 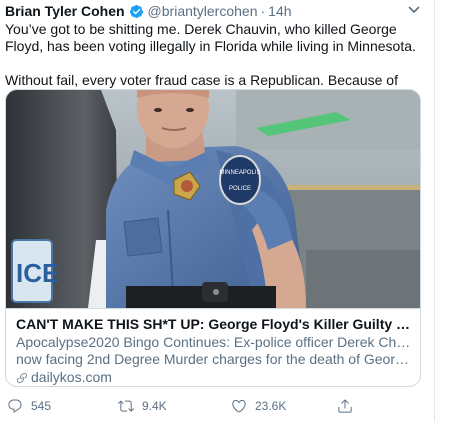 I want to click on like-button: 23.6K, so click(x=258, y=406).